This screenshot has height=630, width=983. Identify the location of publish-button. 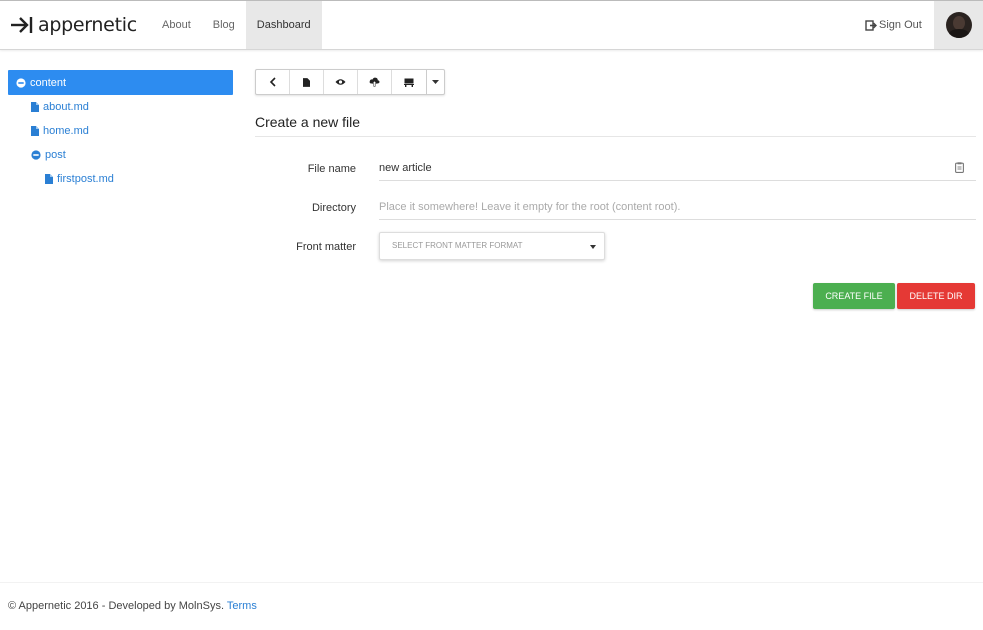
(375, 82).